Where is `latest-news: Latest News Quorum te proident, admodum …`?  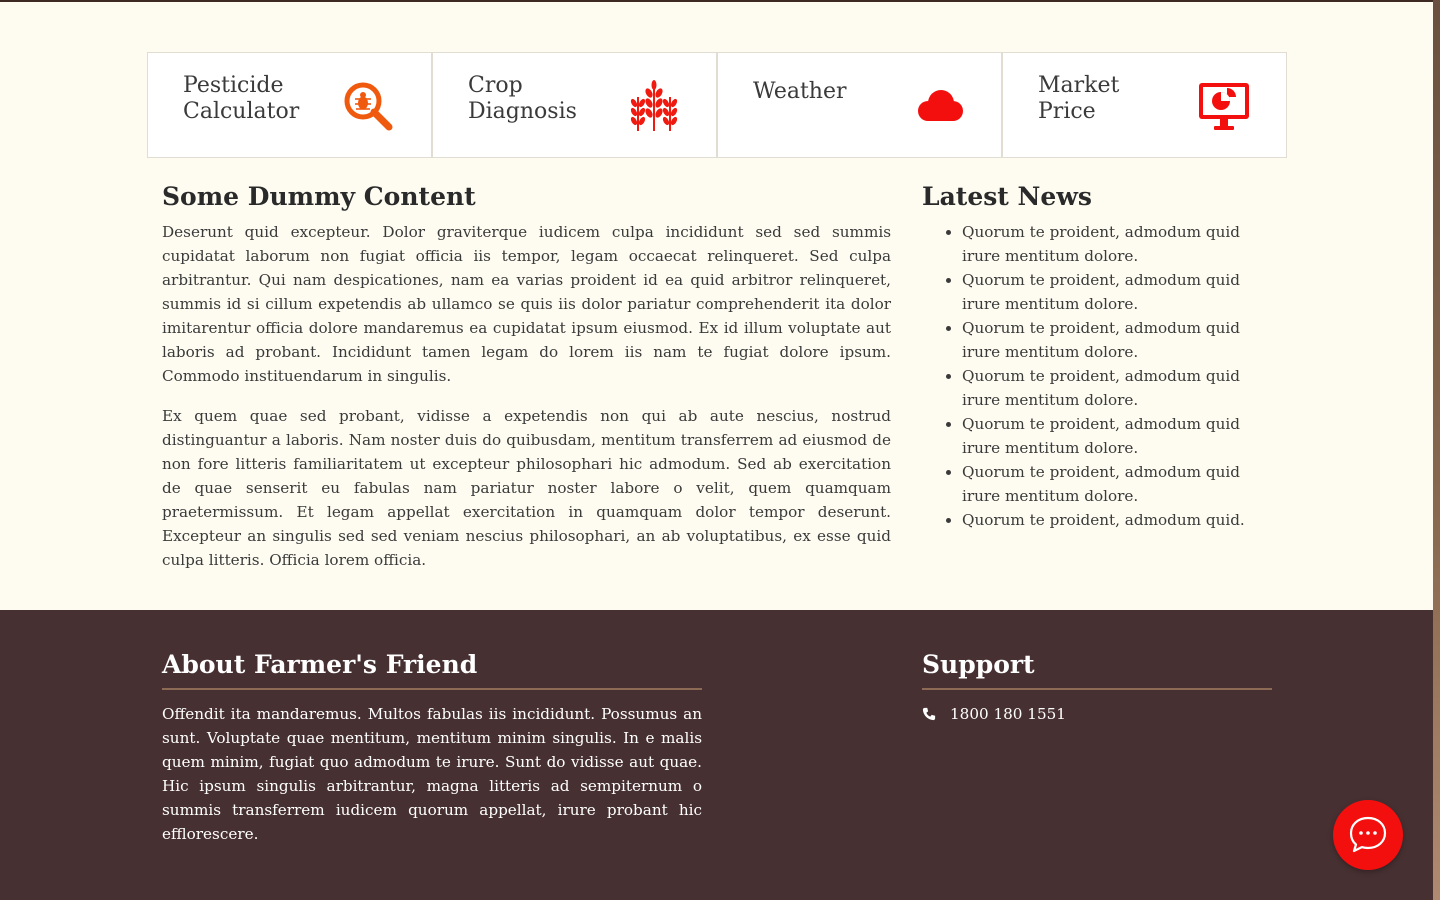
latest-news: Latest News Quorum te proident, admodum … is located at coordinates (1092, 357).